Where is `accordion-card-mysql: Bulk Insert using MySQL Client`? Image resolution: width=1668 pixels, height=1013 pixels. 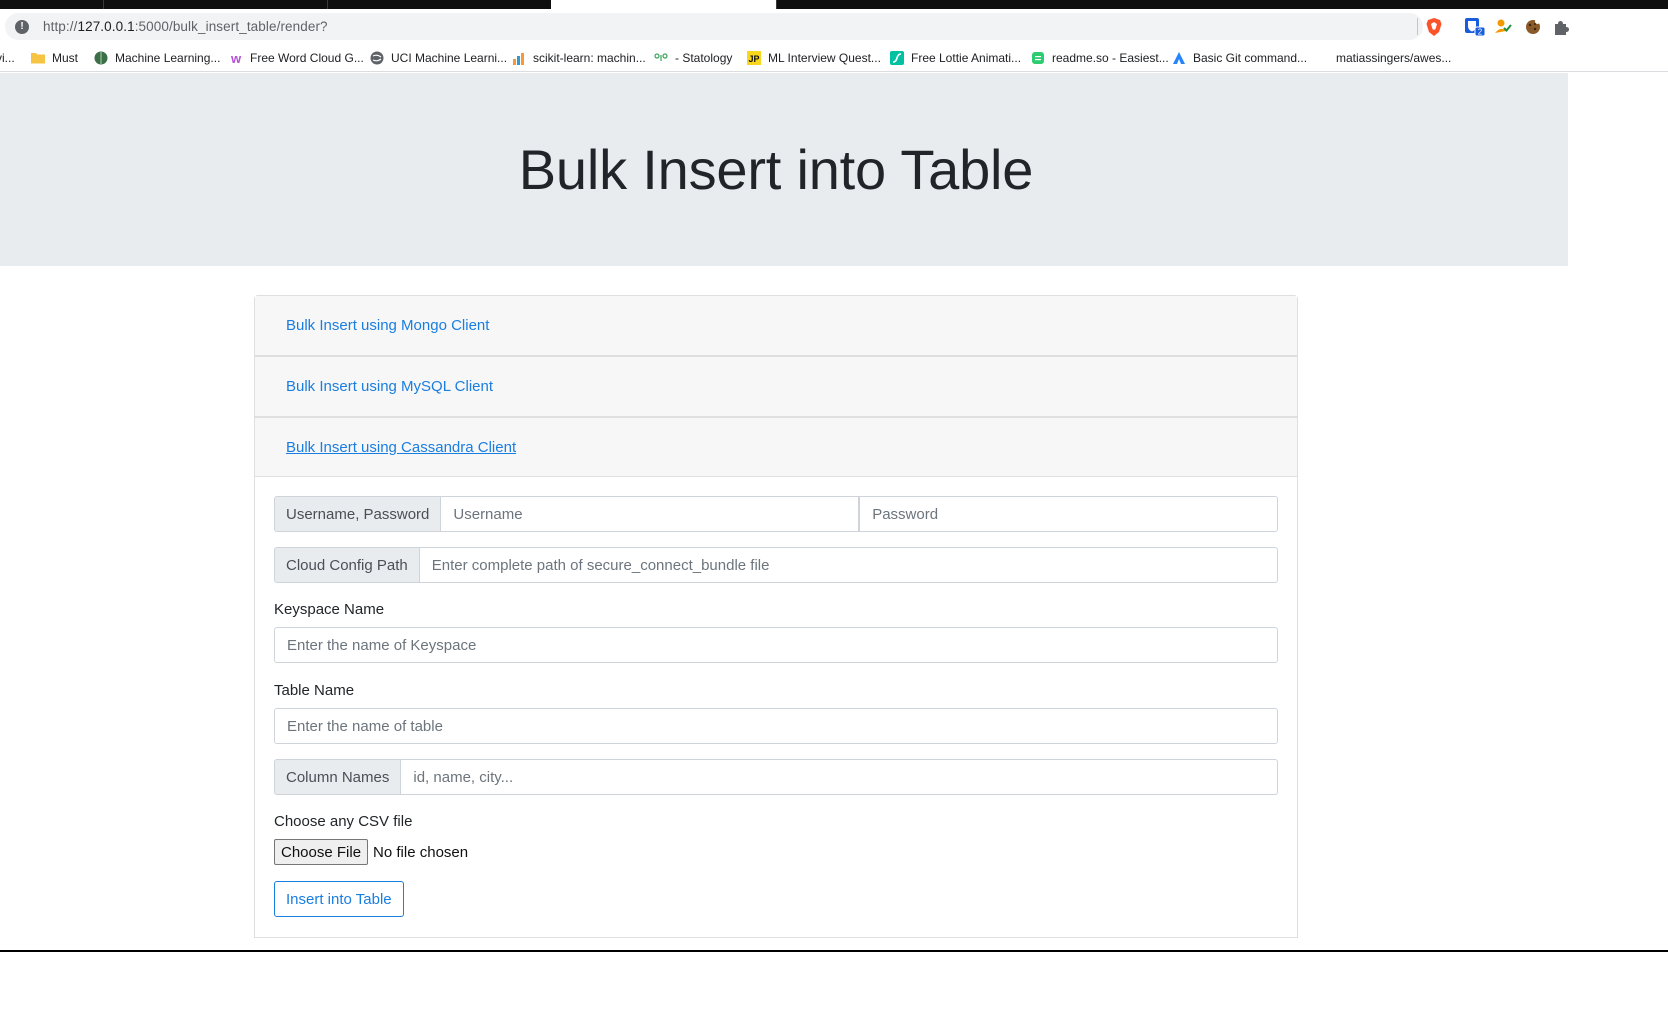
accordion-card-mysql: Bulk Insert using MySQL Client is located at coordinates (776, 386).